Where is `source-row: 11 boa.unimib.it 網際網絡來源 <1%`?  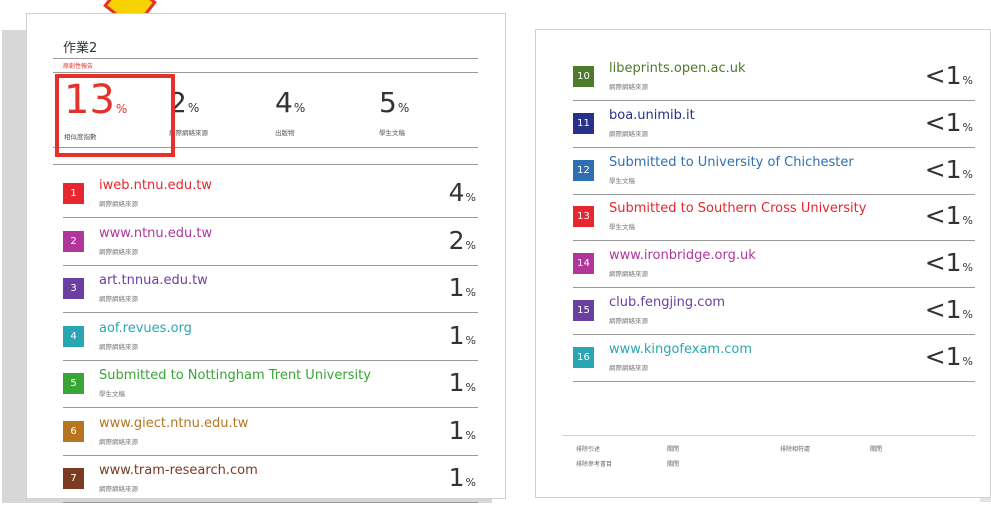
source-row: 11 boa.unimib.it 網際網絡來源 <1% is located at coordinates (774, 125).